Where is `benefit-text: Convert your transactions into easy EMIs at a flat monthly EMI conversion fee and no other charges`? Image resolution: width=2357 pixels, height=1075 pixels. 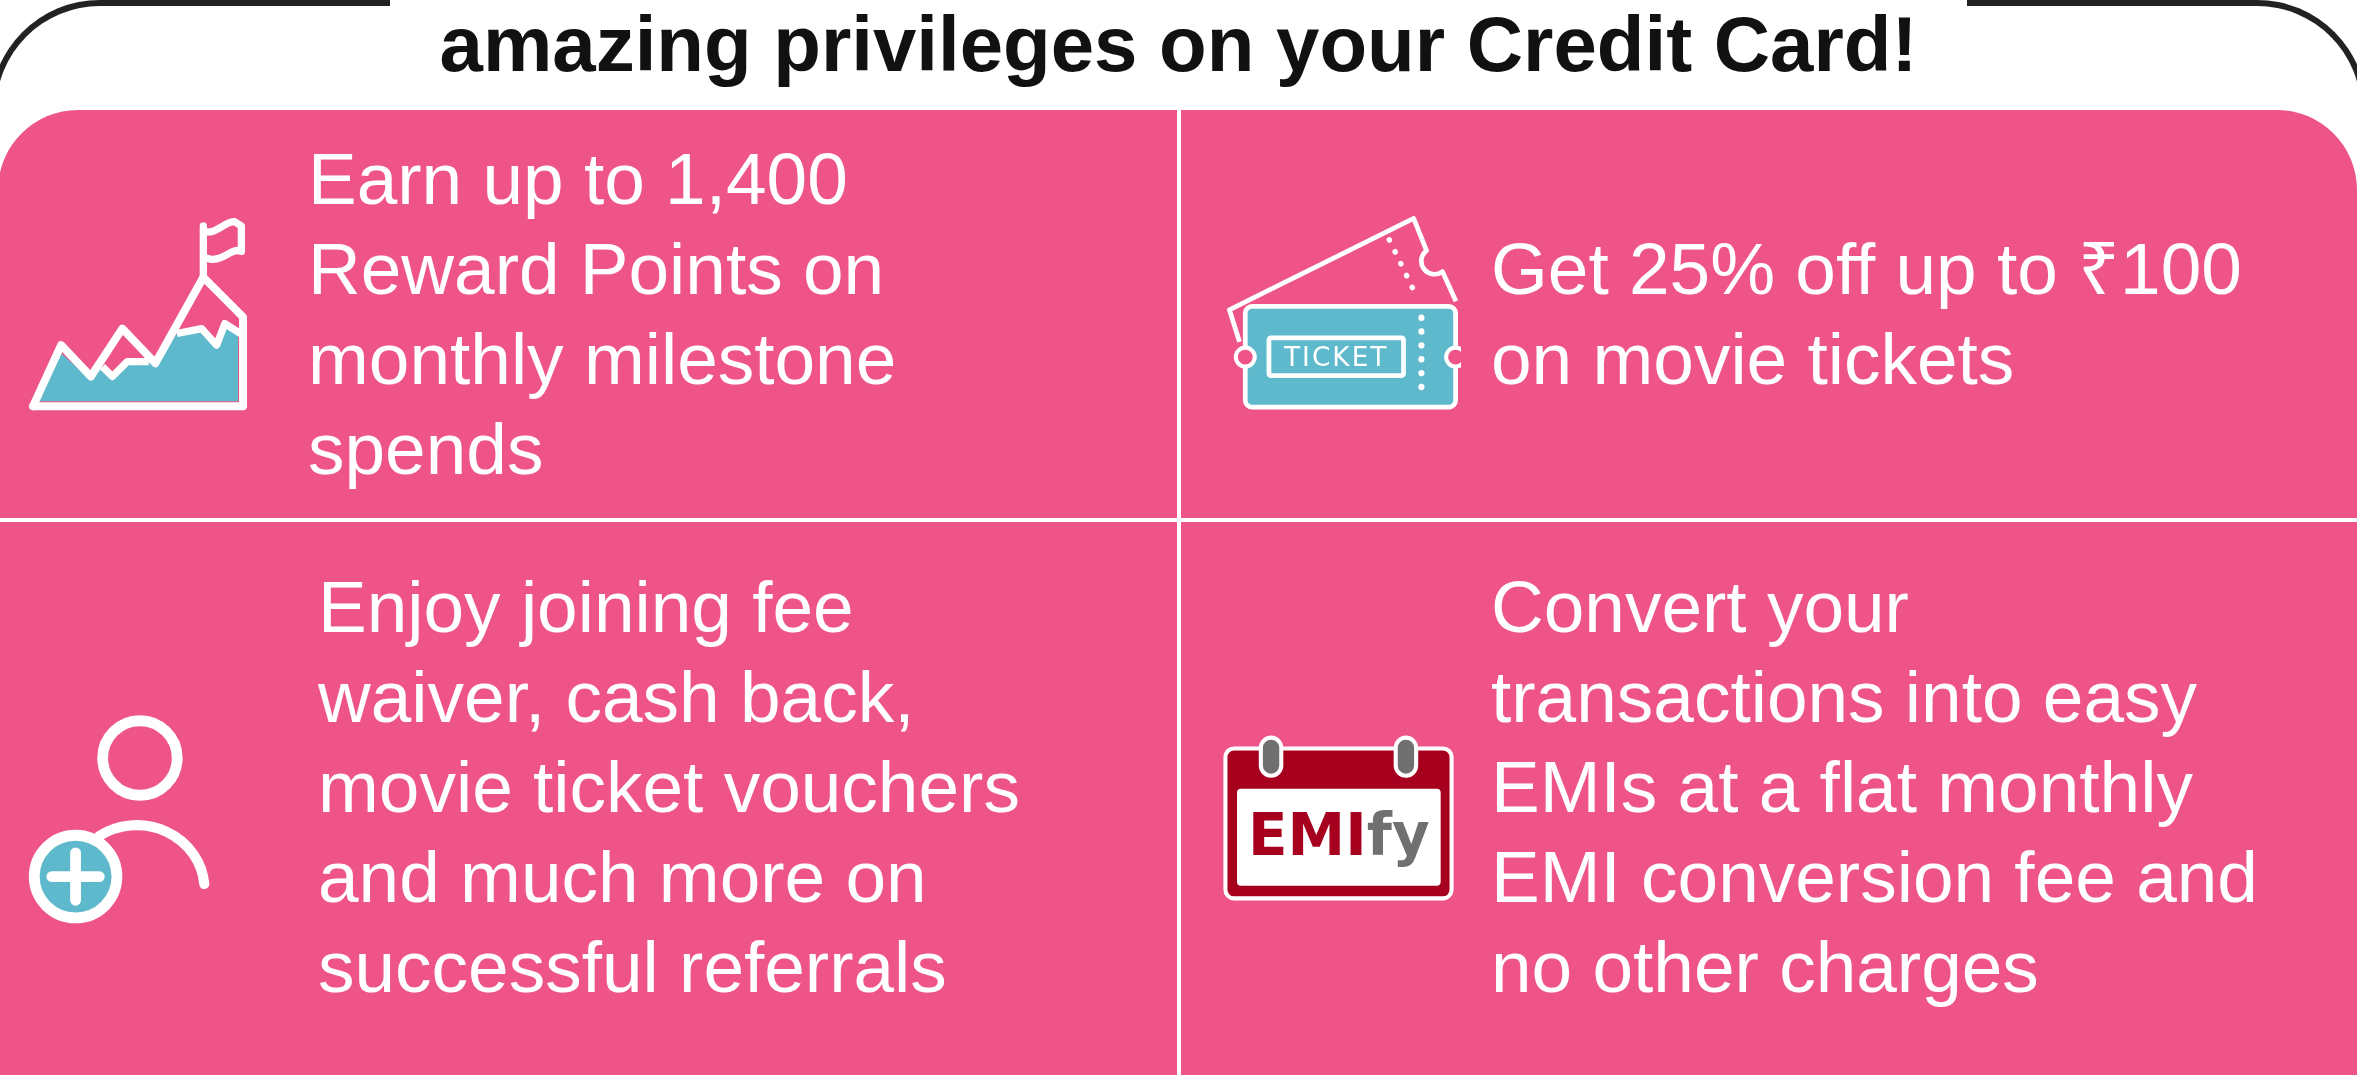 benefit-text: Convert your transactions into easy EMIs at a flat monthly EMI conversion fee and no other charges is located at coordinates (1875, 787).